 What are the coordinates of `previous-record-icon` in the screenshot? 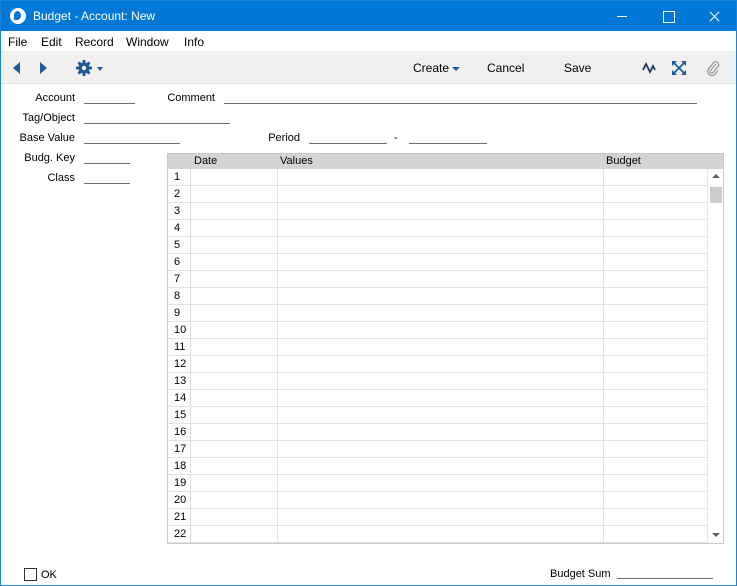 It's located at (16, 68).